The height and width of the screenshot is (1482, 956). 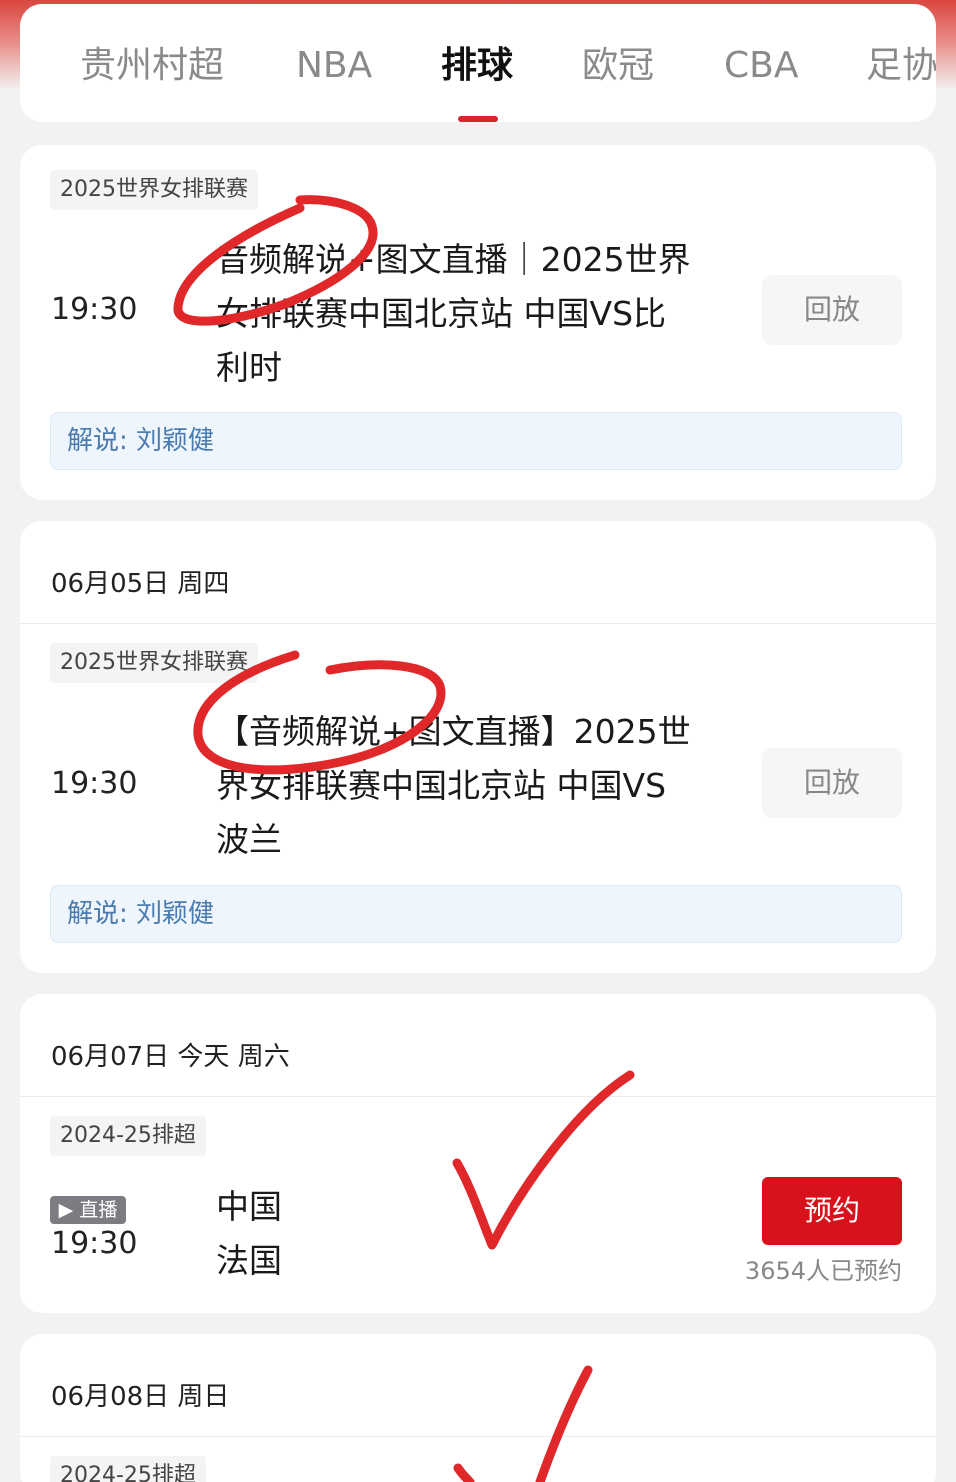 What do you see at coordinates (140, 584) in the screenshot?
I see `date-header: 06月05日 周四` at bounding box center [140, 584].